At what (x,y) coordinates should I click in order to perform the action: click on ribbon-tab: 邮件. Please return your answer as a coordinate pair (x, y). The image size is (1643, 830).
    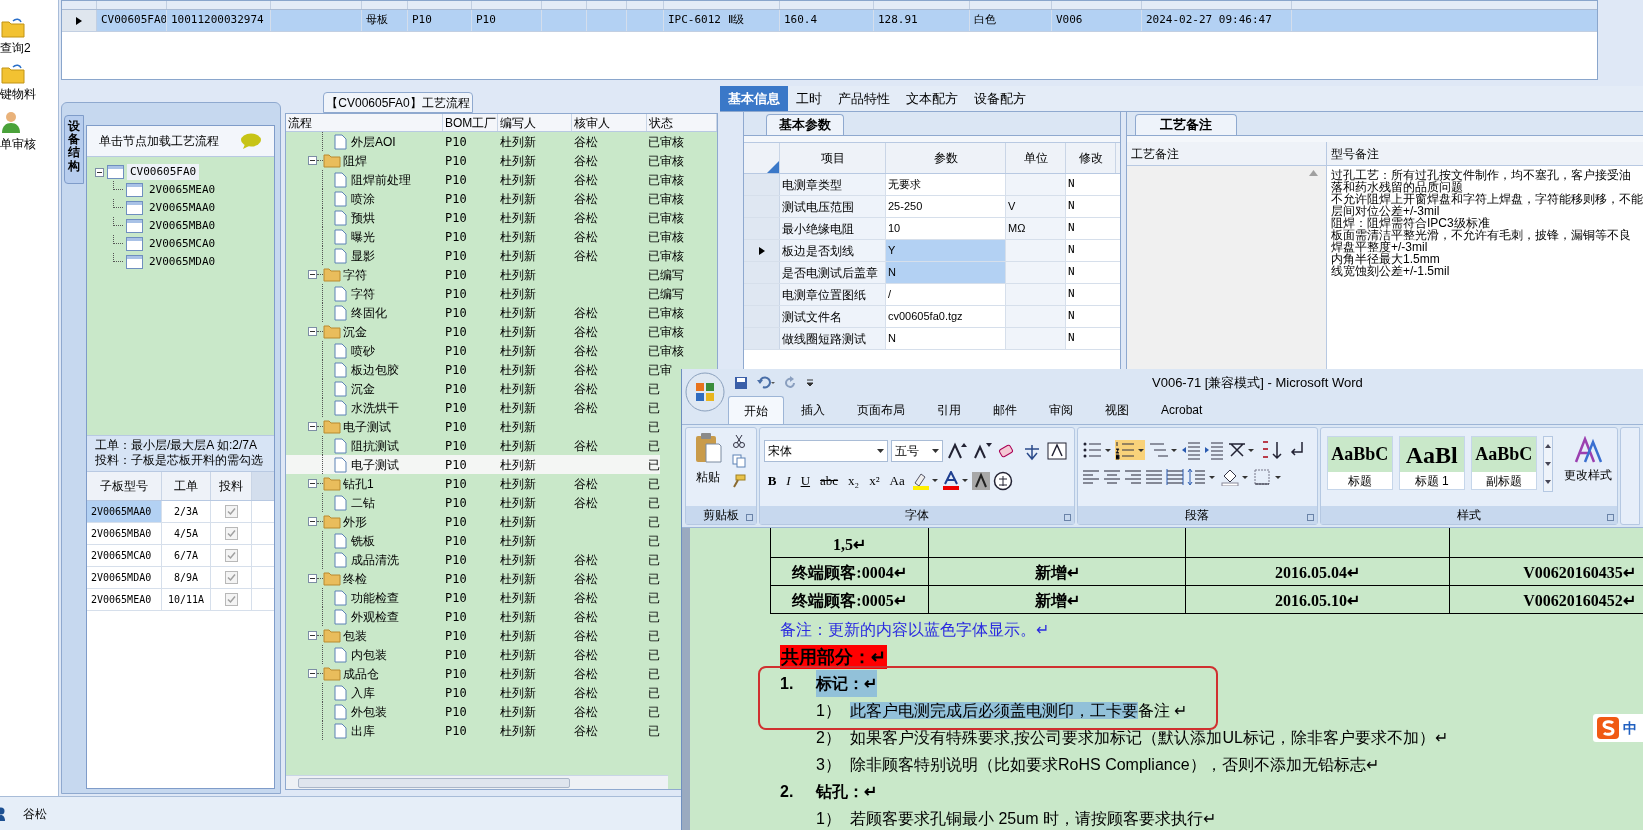
    Looking at the image, I should click on (1005, 410).